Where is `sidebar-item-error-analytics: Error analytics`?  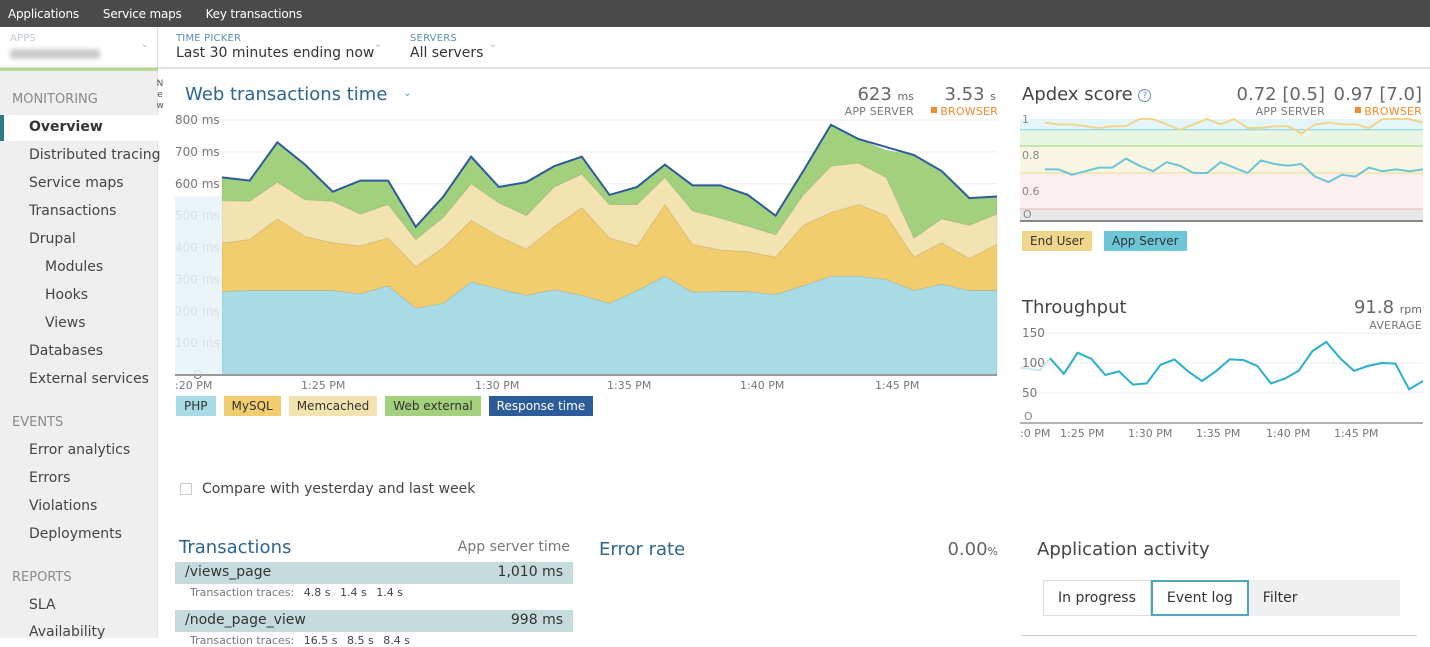 sidebar-item-error-analytics: Error analytics is located at coordinates (79, 450).